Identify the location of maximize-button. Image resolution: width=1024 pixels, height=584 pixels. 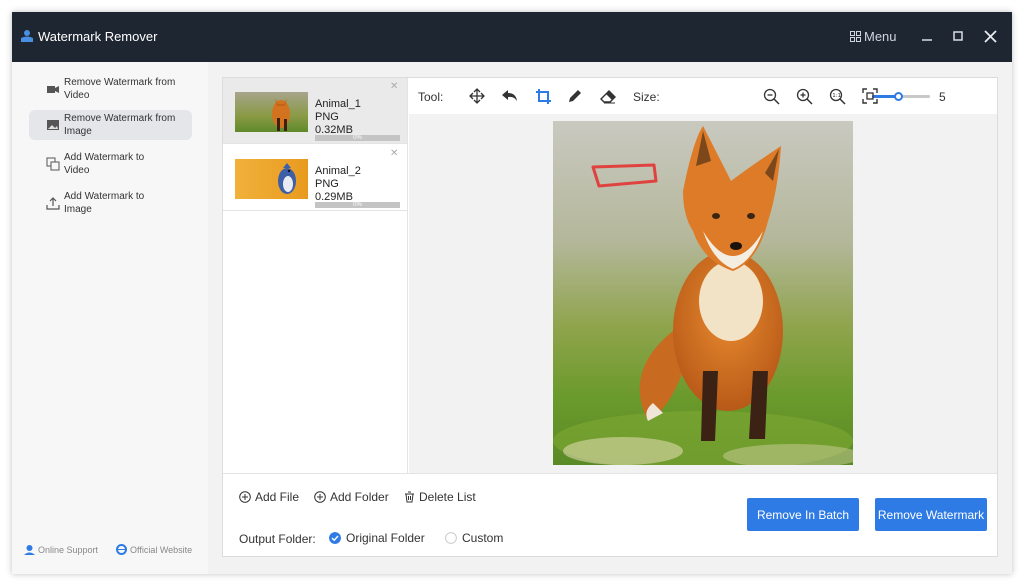
(958, 36).